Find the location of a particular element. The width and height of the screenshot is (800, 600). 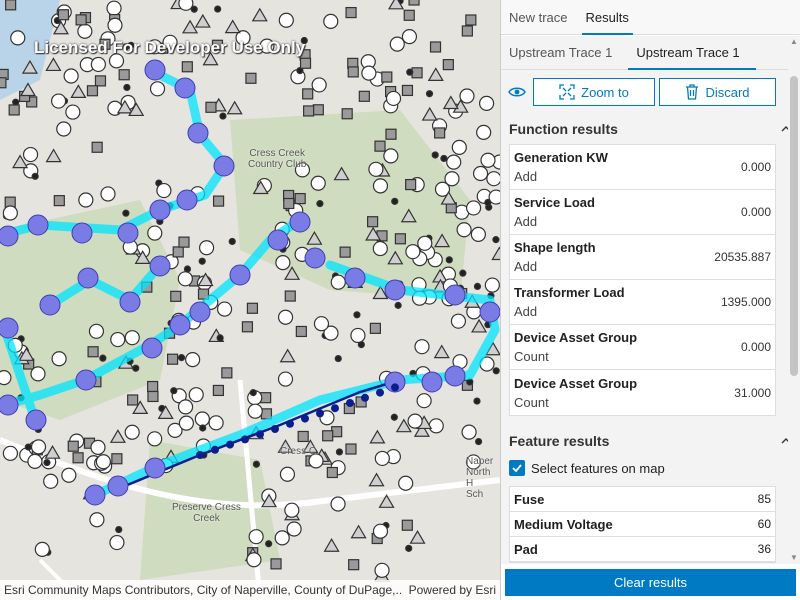

scroll-up-arrow-icon: ▲ is located at coordinates (794, 42).